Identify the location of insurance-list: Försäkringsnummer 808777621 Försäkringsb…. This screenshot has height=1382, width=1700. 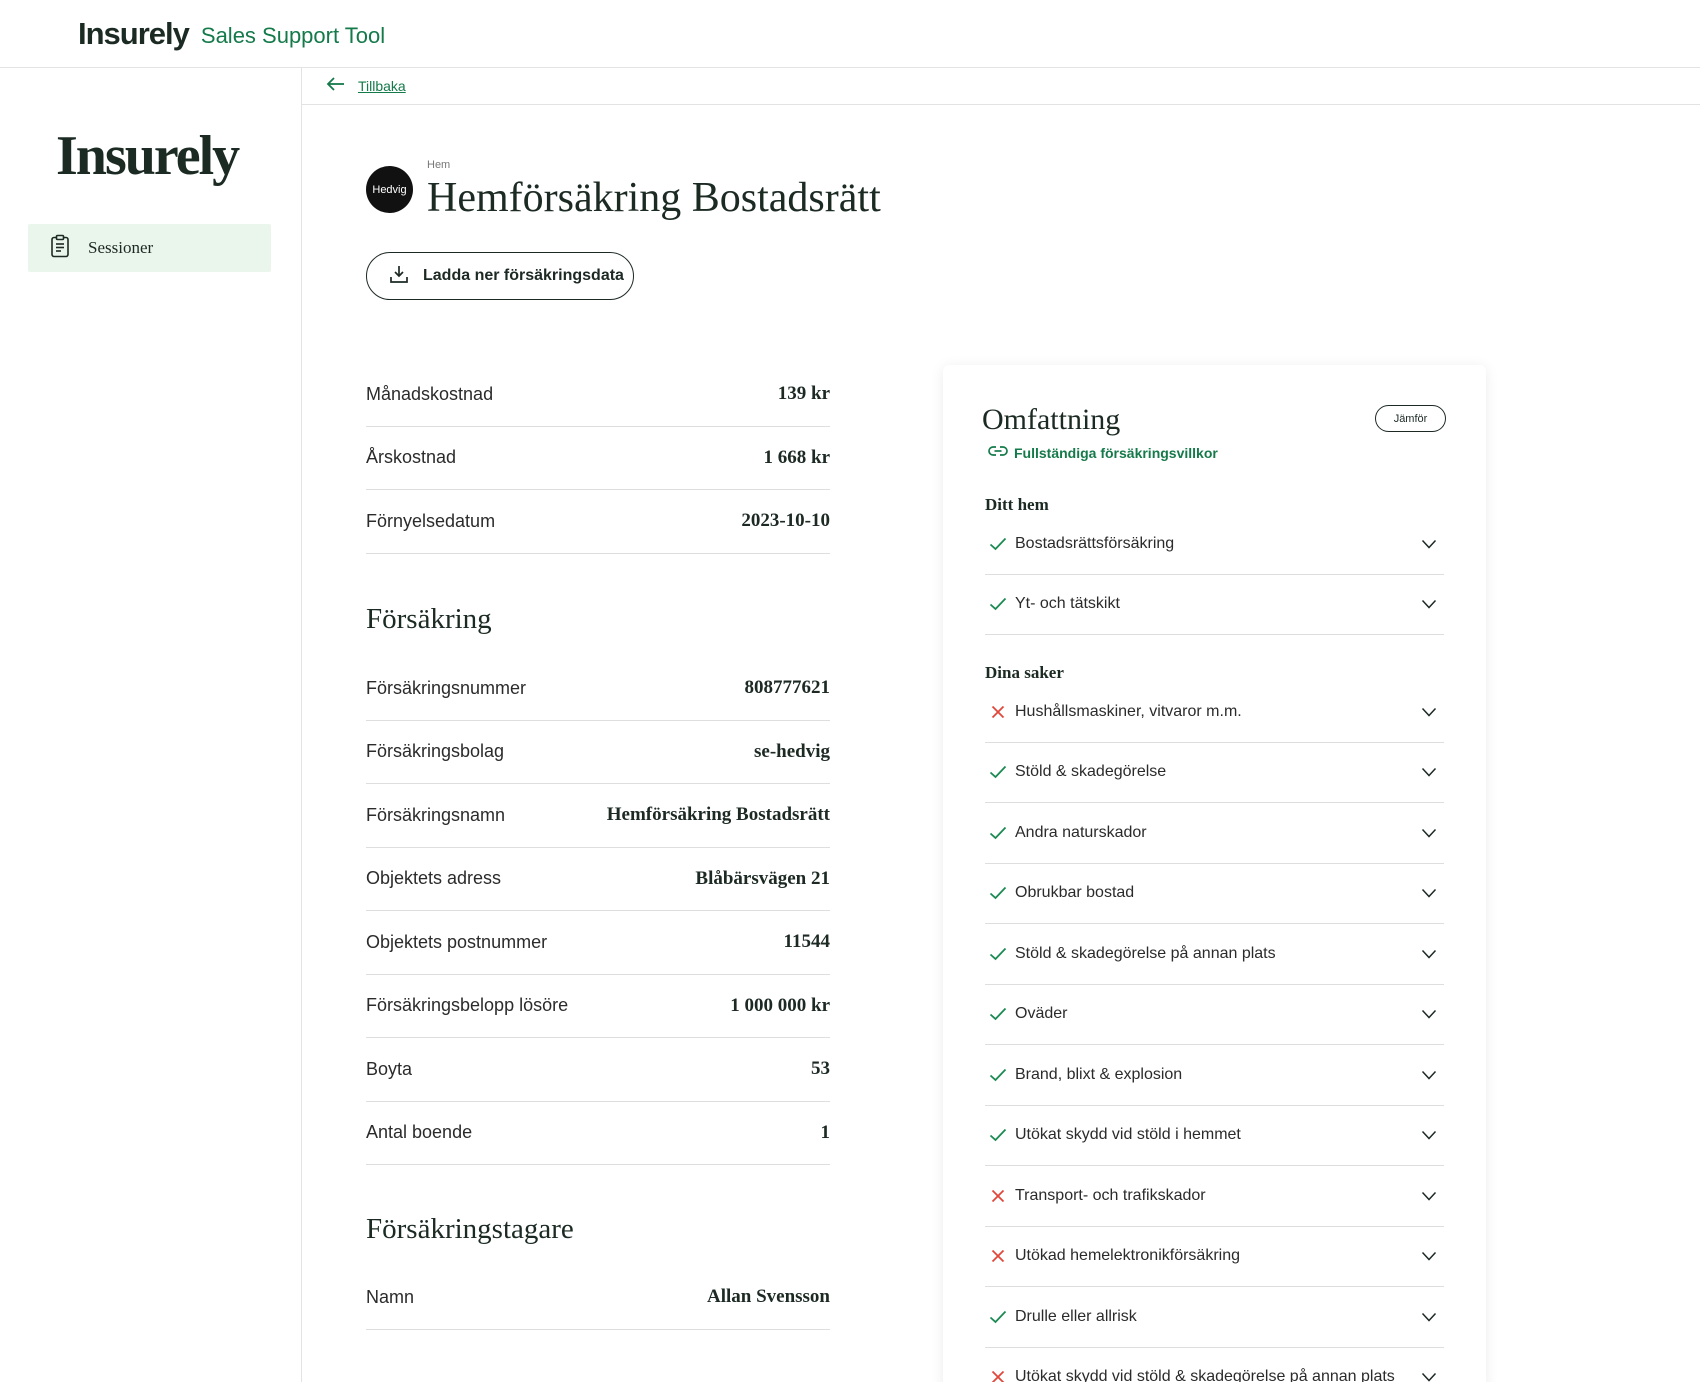
(598, 911).